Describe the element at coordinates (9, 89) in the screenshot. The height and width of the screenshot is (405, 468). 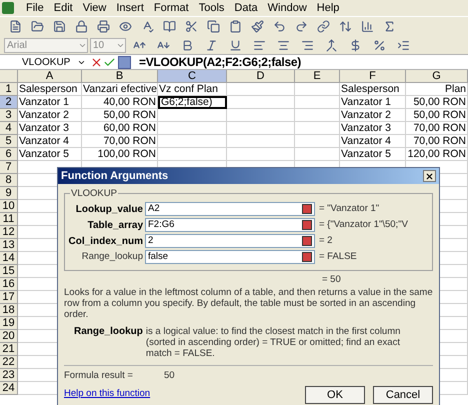
I see `row-header: 1` at that location.